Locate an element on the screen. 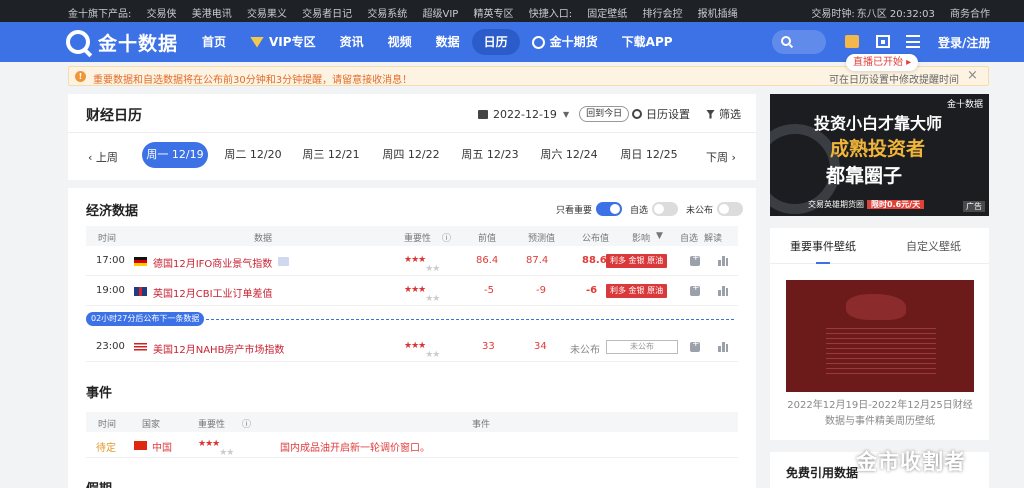 This screenshot has height=488, width=1024. nav-label: 首页 is located at coordinates (214, 42).